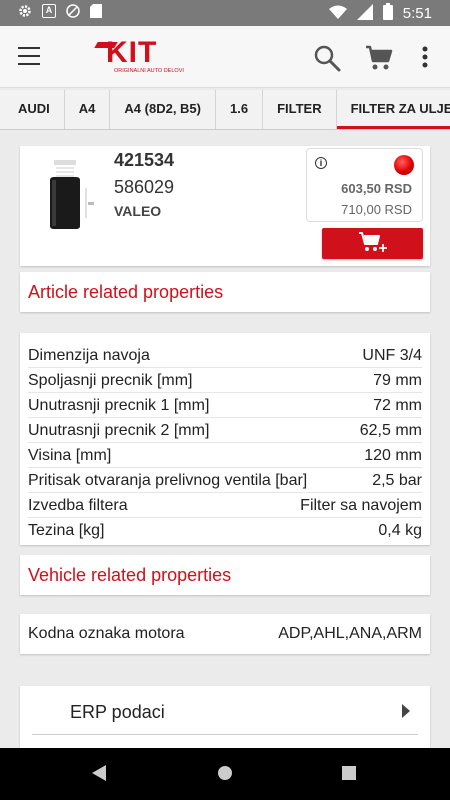 The height and width of the screenshot is (800, 450). I want to click on system-navigation-bar, so click(225, 774).